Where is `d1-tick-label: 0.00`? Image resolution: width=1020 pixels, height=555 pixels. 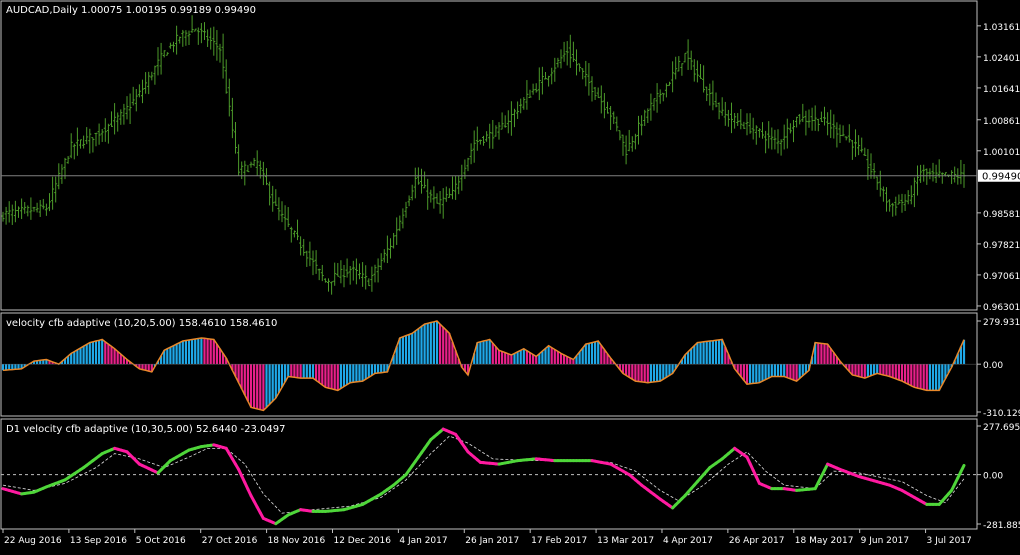
d1-tick-label: 0.00 is located at coordinates (993, 477).